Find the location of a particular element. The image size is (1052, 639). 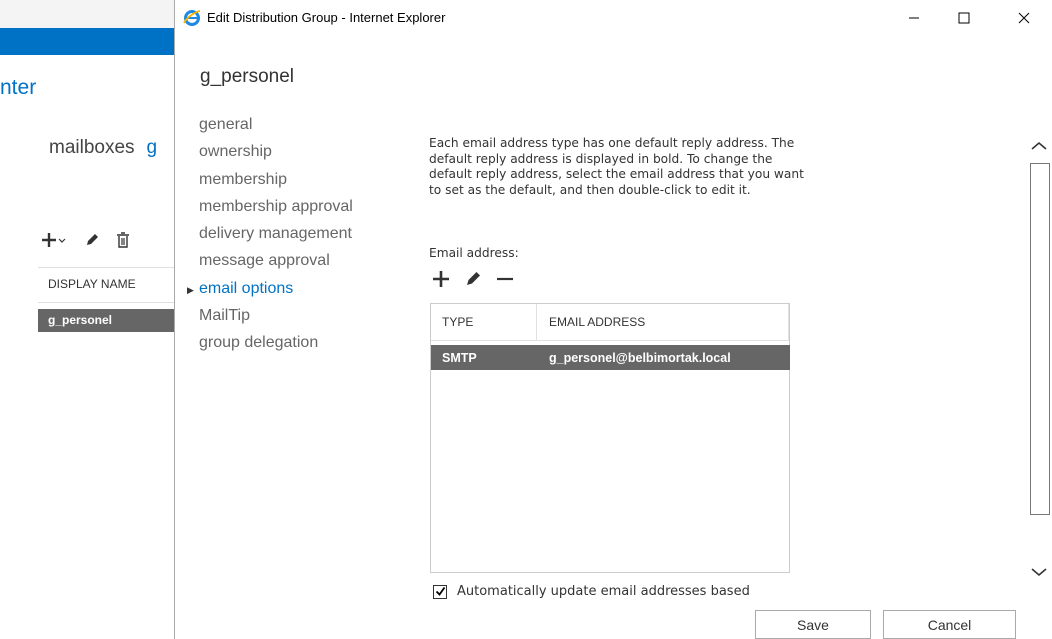

edit-email-button is located at coordinates (473, 281).